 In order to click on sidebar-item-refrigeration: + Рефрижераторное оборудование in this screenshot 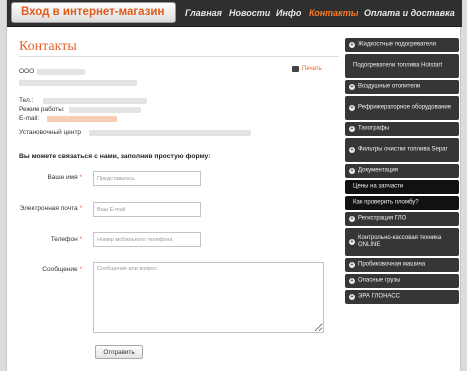, I will do `click(402, 108)`.